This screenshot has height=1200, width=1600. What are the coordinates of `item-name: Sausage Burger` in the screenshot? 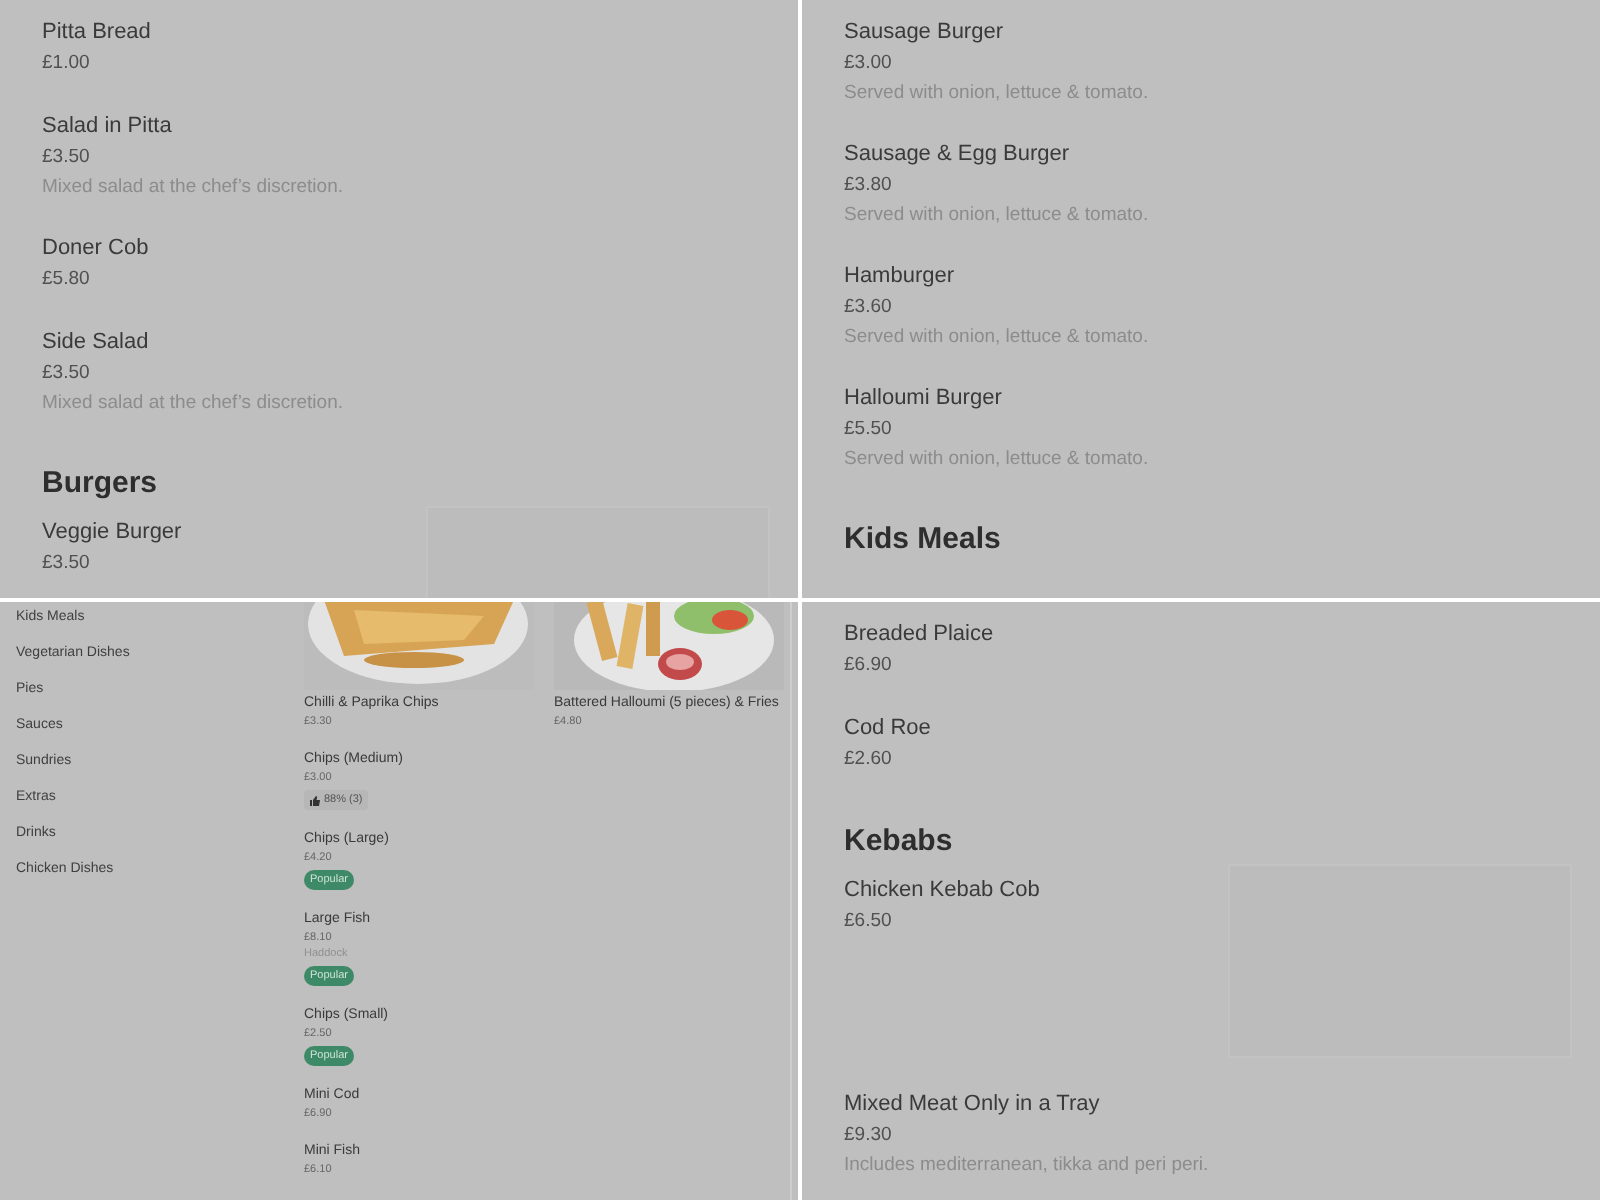 It's located at (923, 33).